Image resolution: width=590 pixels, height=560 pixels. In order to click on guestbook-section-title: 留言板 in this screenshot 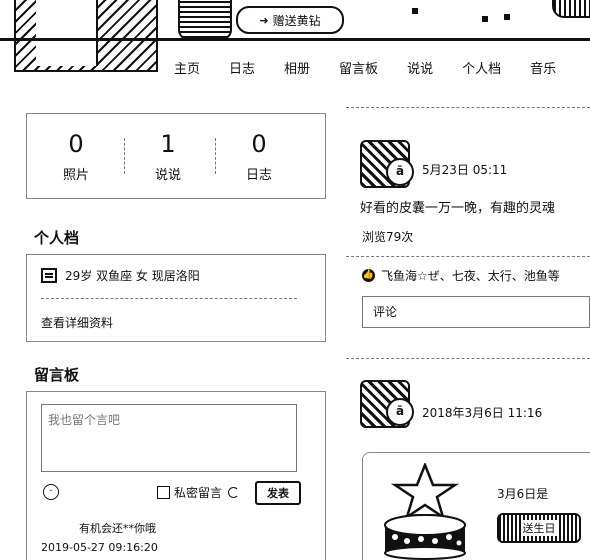, I will do `click(57, 375)`.